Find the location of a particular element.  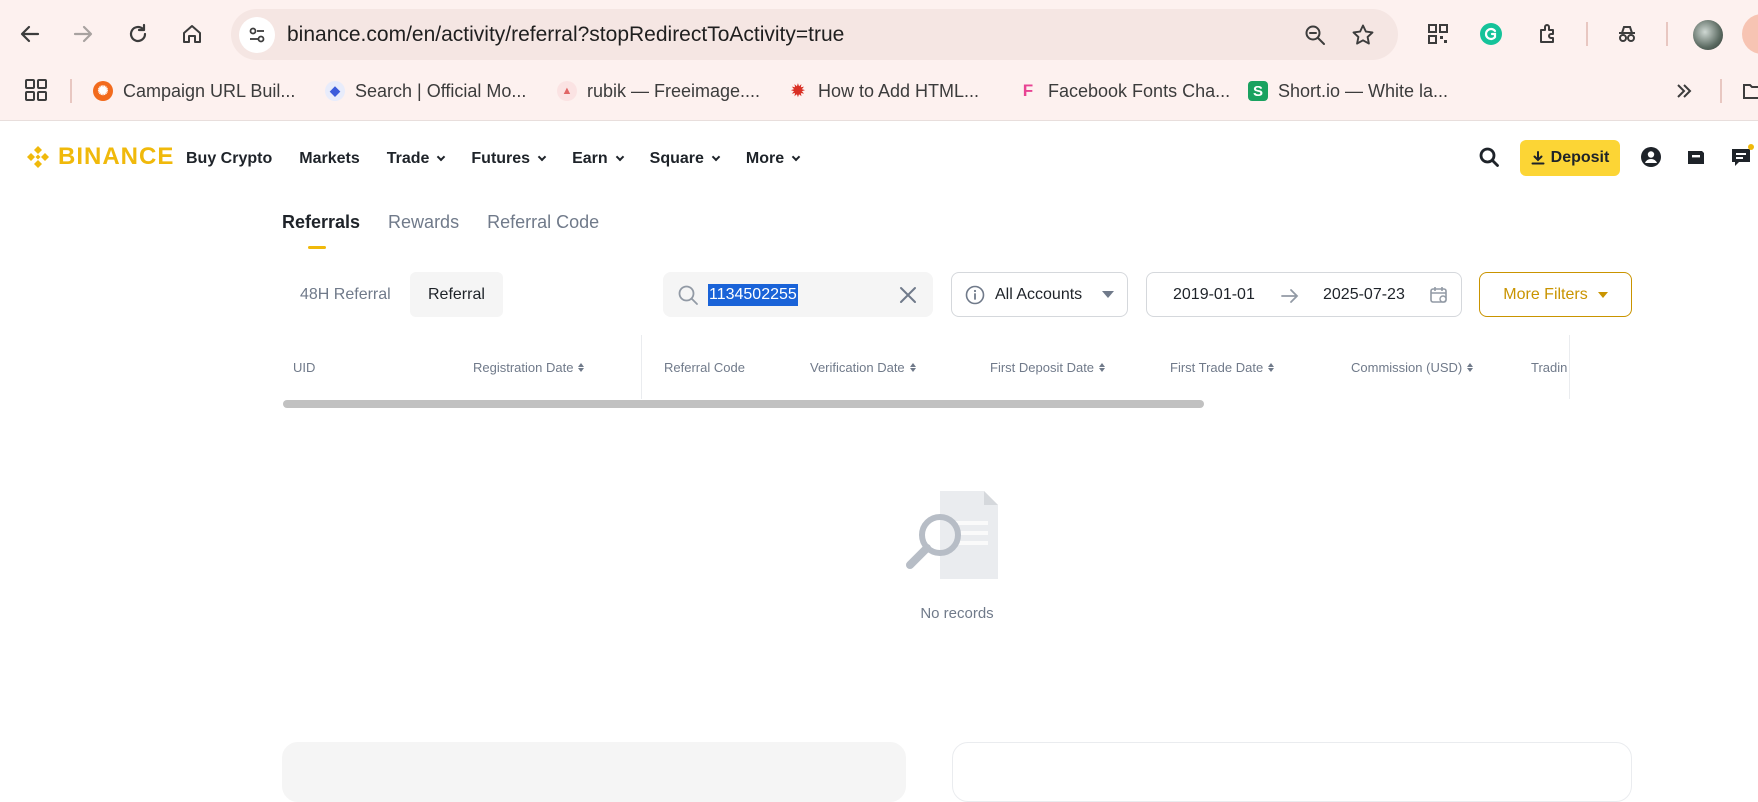

menu-square: Square is located at coordinates (685, 159).